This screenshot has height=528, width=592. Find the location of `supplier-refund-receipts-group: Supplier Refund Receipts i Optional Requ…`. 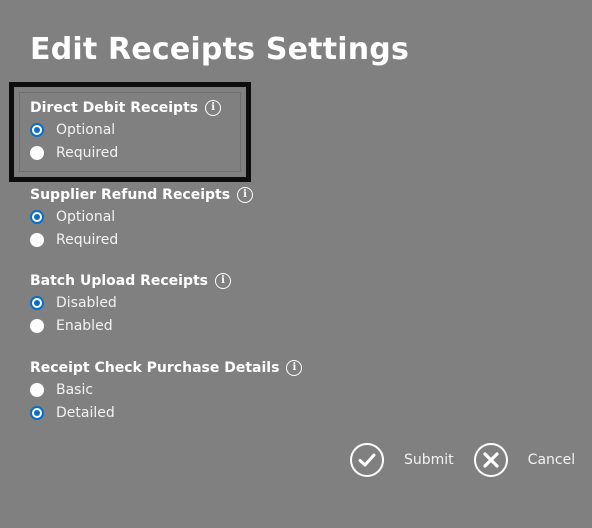

supplier-refund-receipts-group: Supplier Refund Receipts i Optional Requ… is located at coordinates (142, 218).